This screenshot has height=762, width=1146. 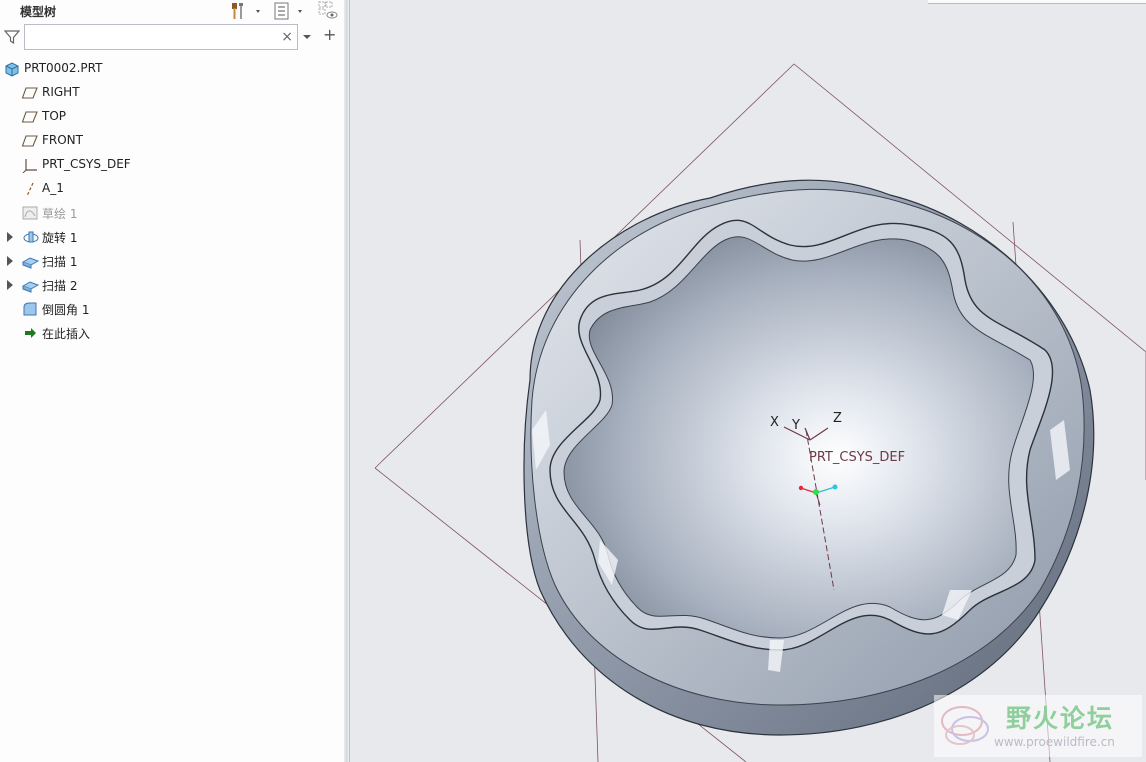 What do you see at coordinates (12, 38) in the screenshot?
I see `filter-icon` at bounding box center [12, 38].